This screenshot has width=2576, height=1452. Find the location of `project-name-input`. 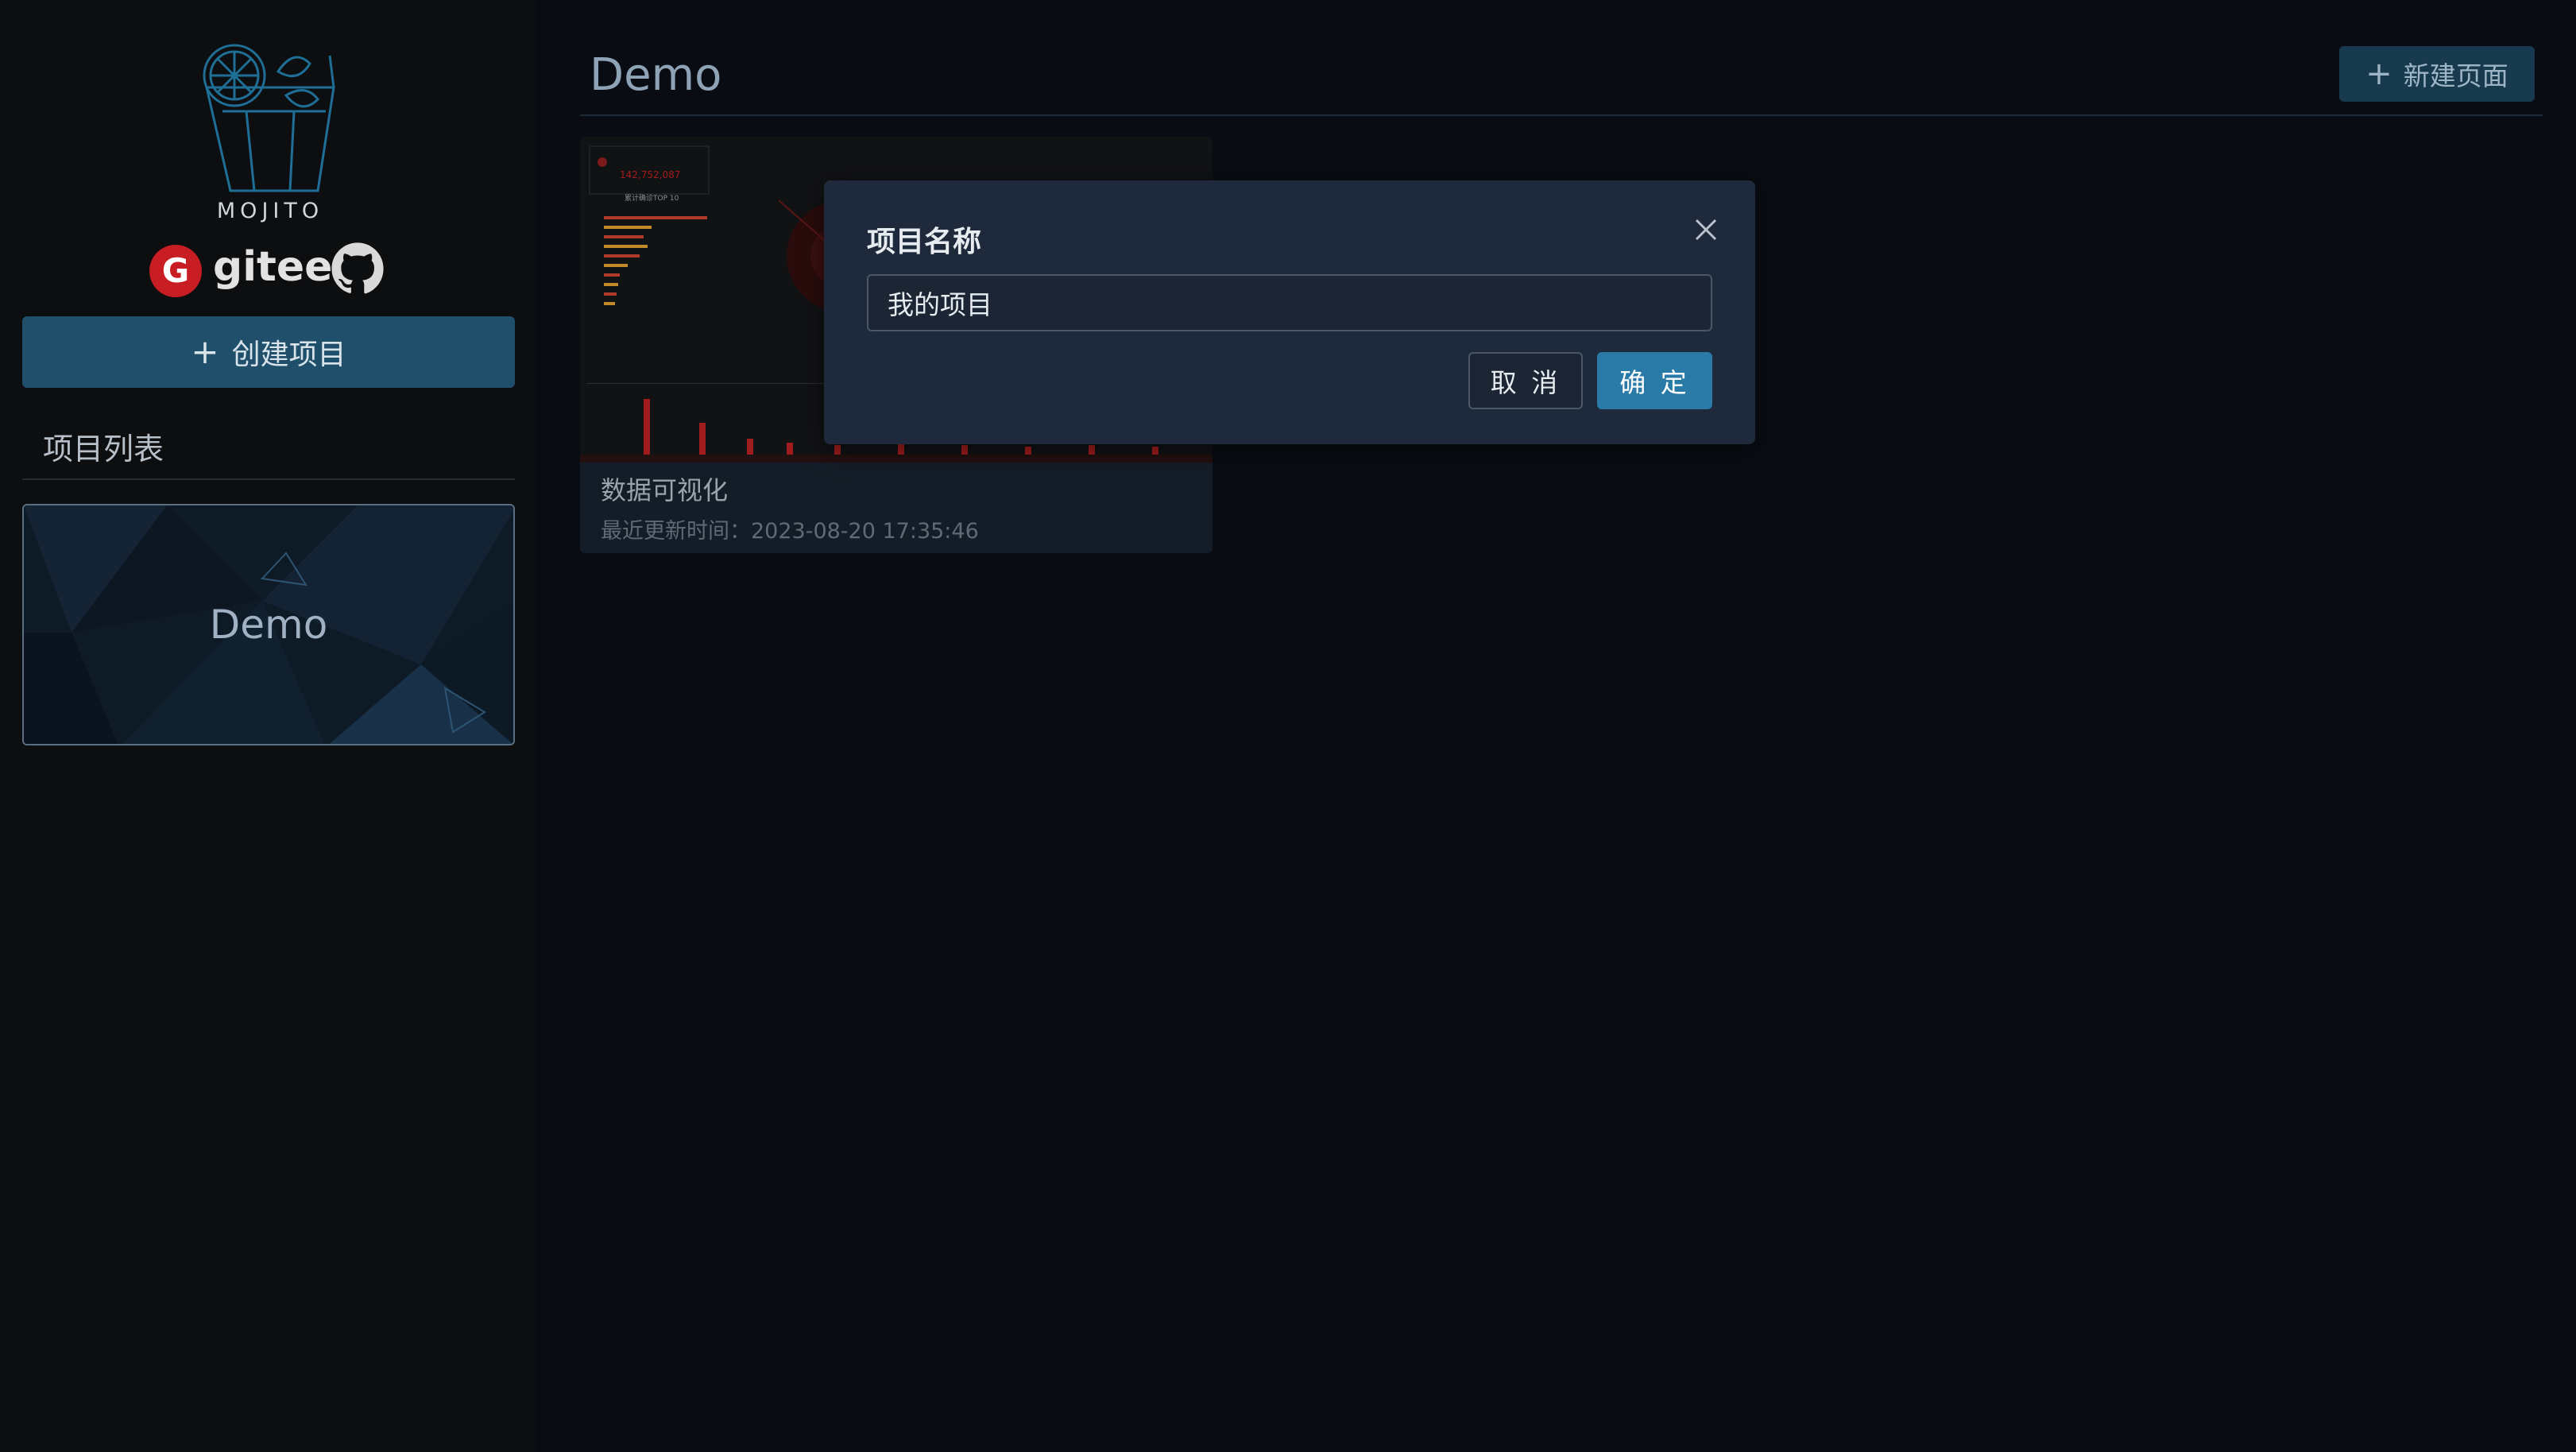

project-name-input is located at coordinates (1289, 302).